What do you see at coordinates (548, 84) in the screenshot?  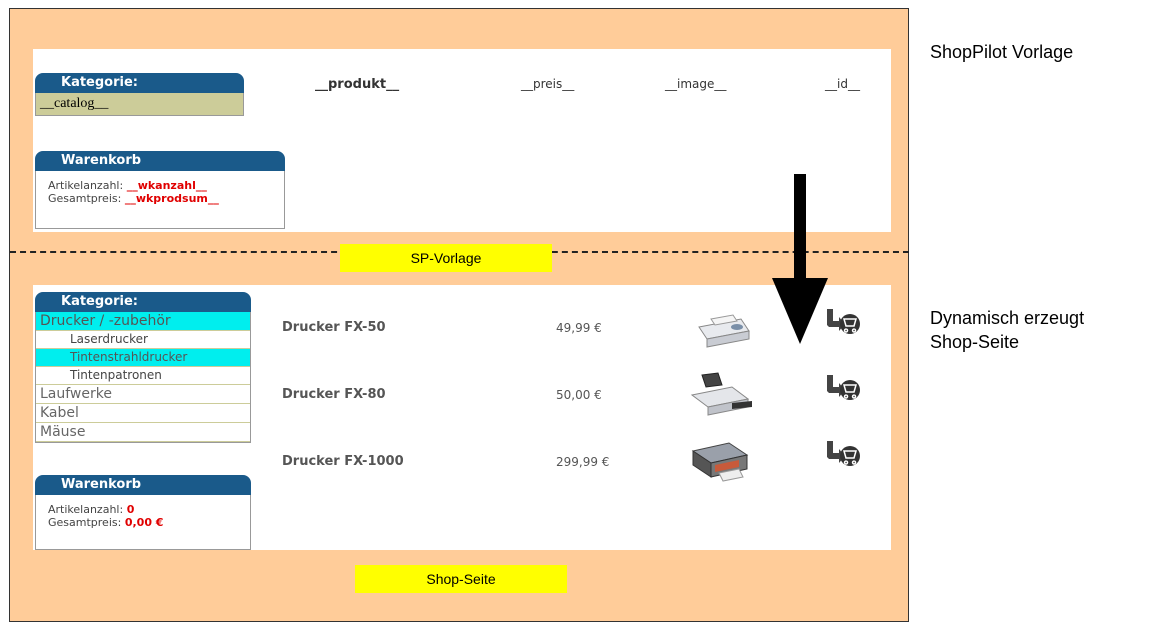 I see `template-preis-column: __preis__` at bounding box center [548, 84].